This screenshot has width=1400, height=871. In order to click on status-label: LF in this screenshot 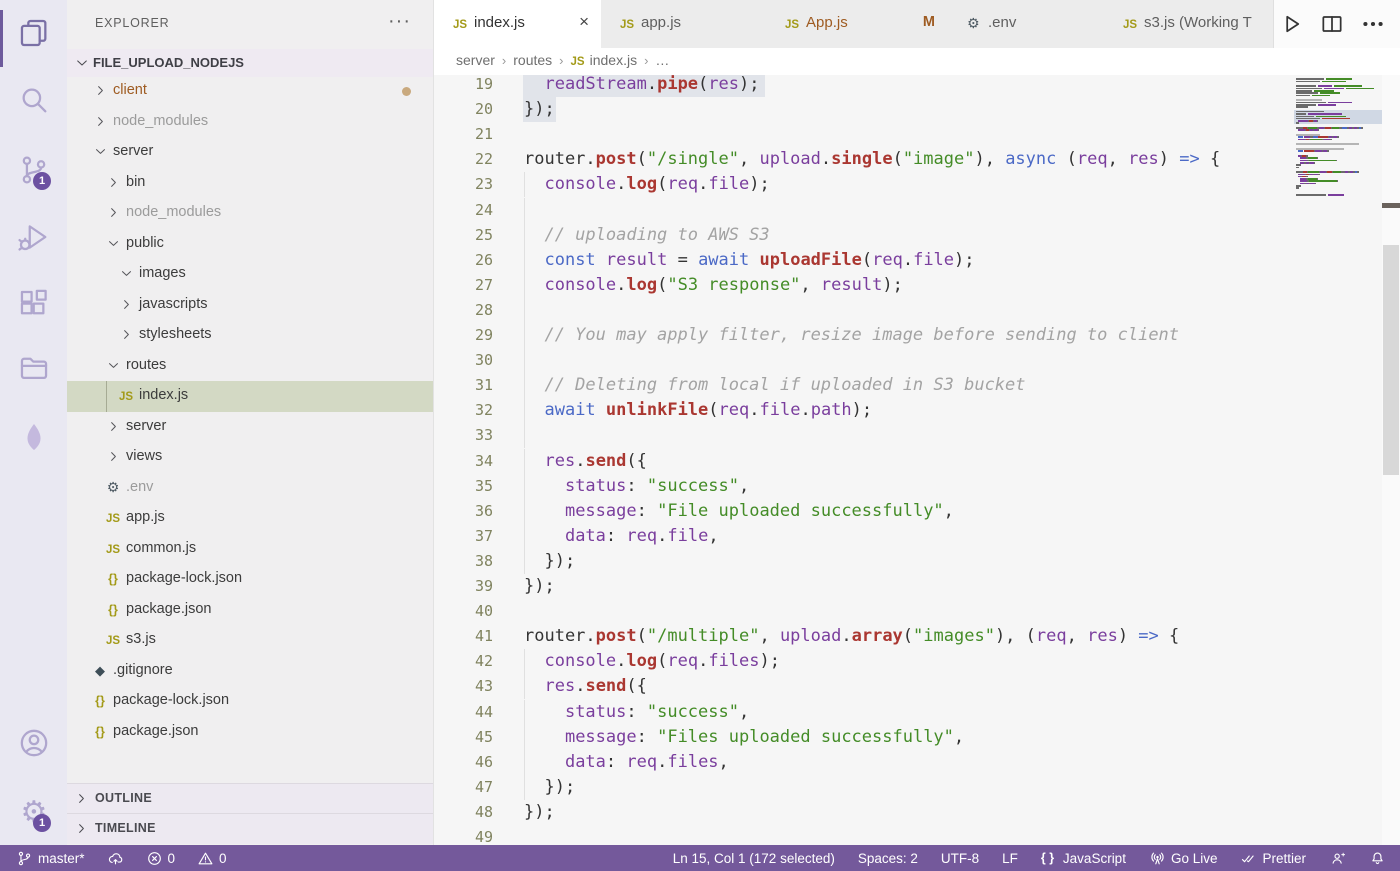, I will do `click(1010, 858)`.